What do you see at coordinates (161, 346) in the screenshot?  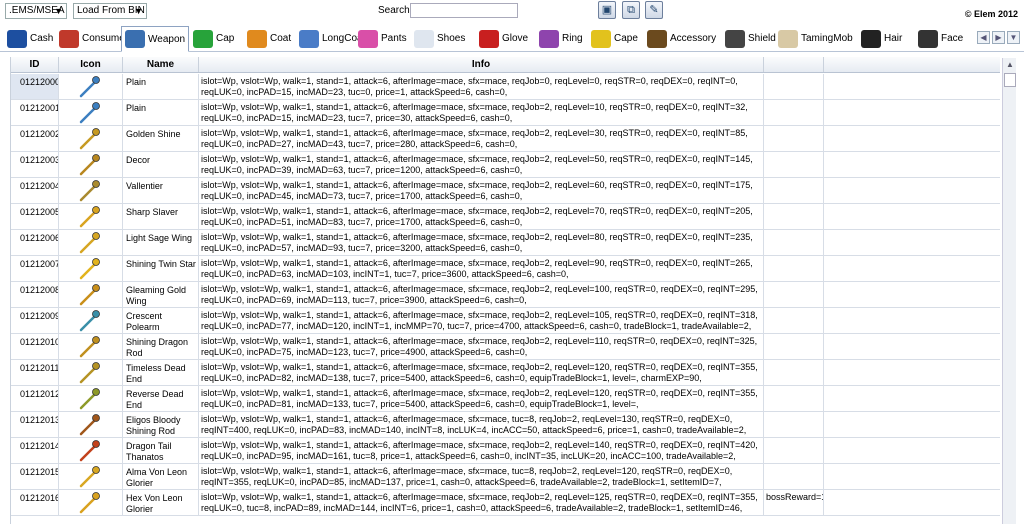 I see `cell-name: Shining Dragon Rod` at bounding box center [161, 346].